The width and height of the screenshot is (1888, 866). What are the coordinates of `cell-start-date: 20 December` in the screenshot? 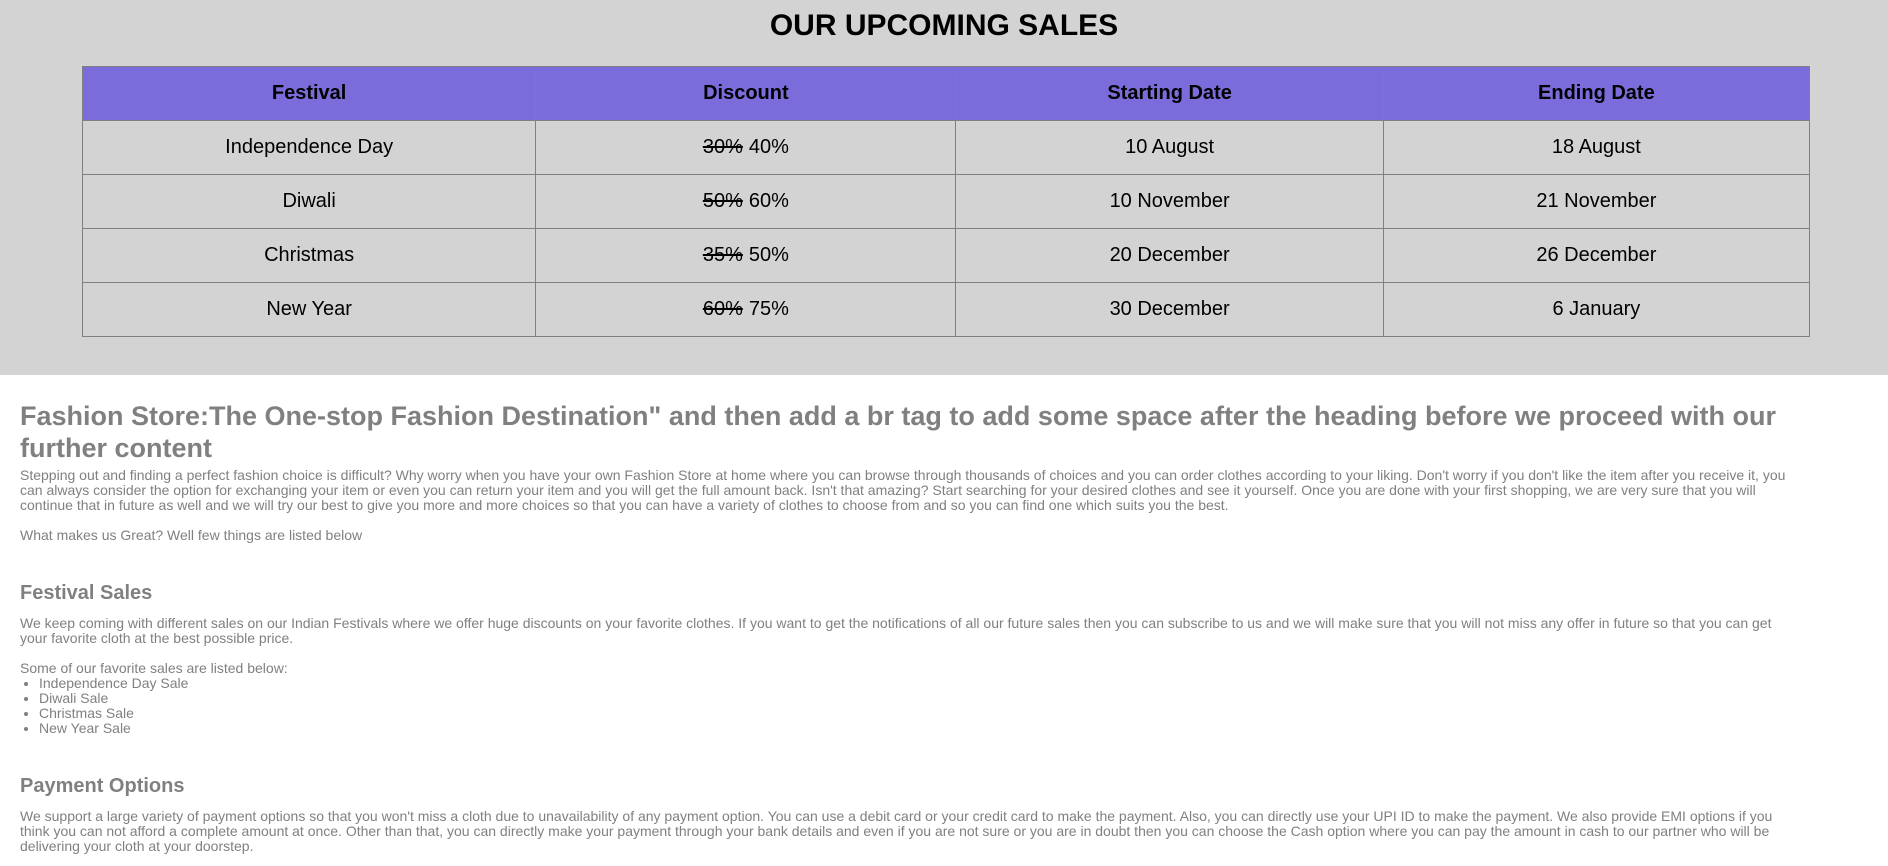 It's located at (1169, 255).